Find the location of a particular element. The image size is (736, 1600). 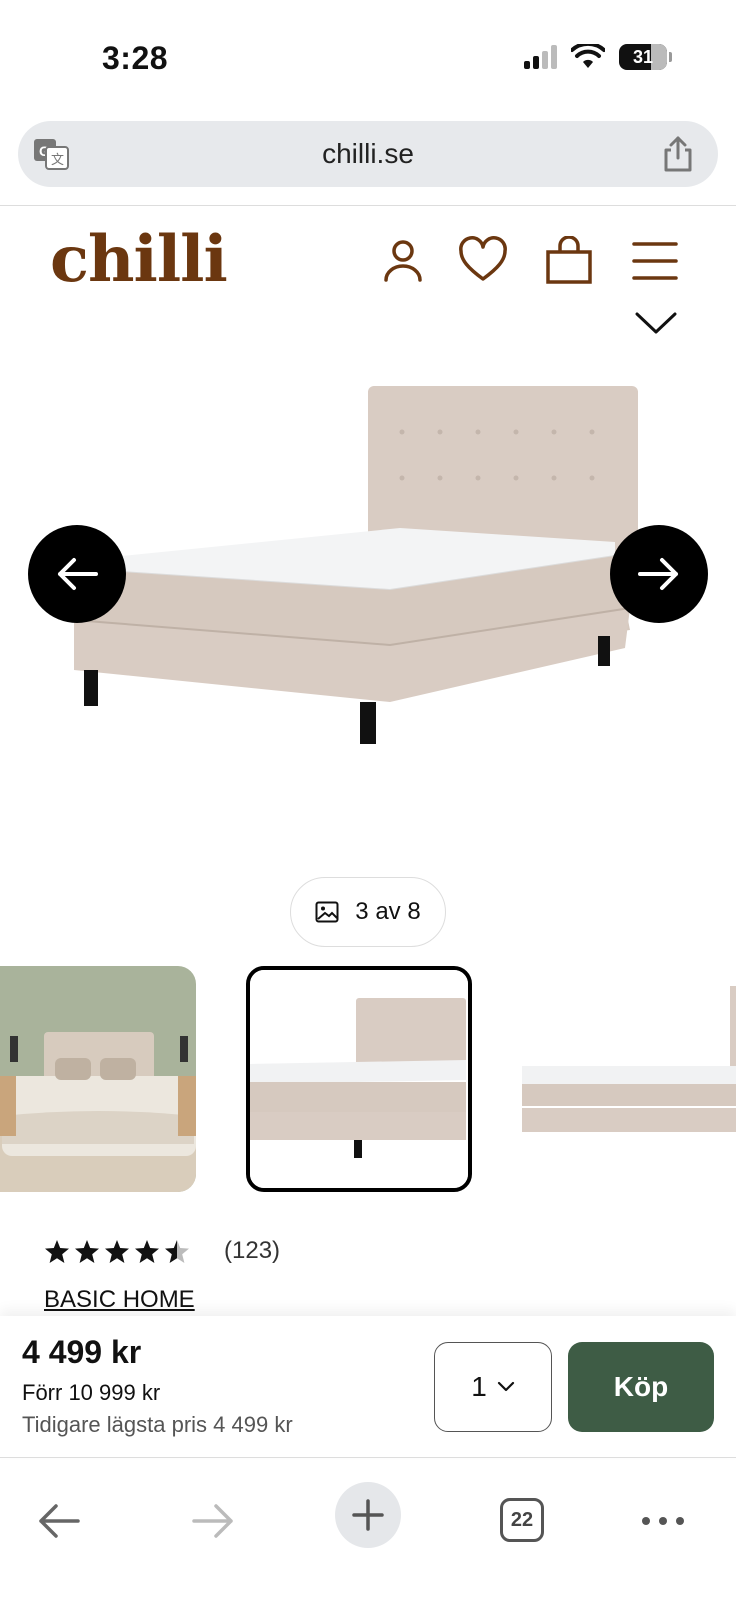

buy-button: Köp is located at coordinates (641, 1387).